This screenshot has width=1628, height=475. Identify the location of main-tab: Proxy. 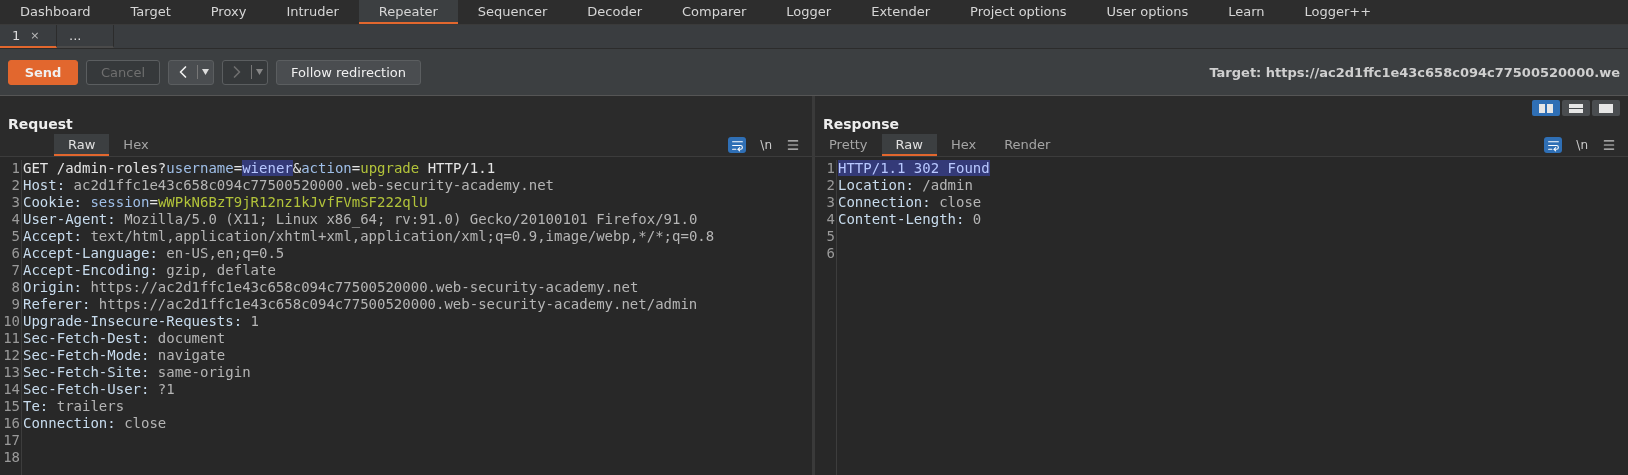
(228, 12).